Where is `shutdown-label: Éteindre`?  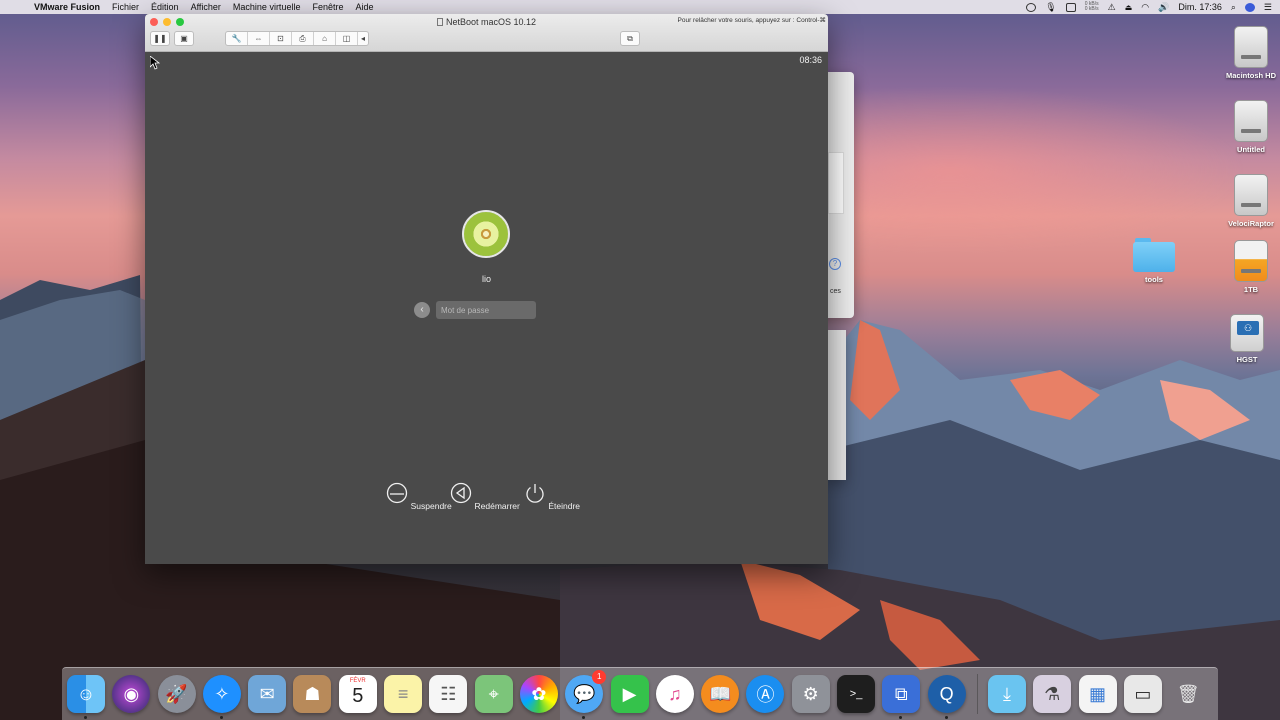
shutdown-label: Éteindre is located at coordinates (564, 506).